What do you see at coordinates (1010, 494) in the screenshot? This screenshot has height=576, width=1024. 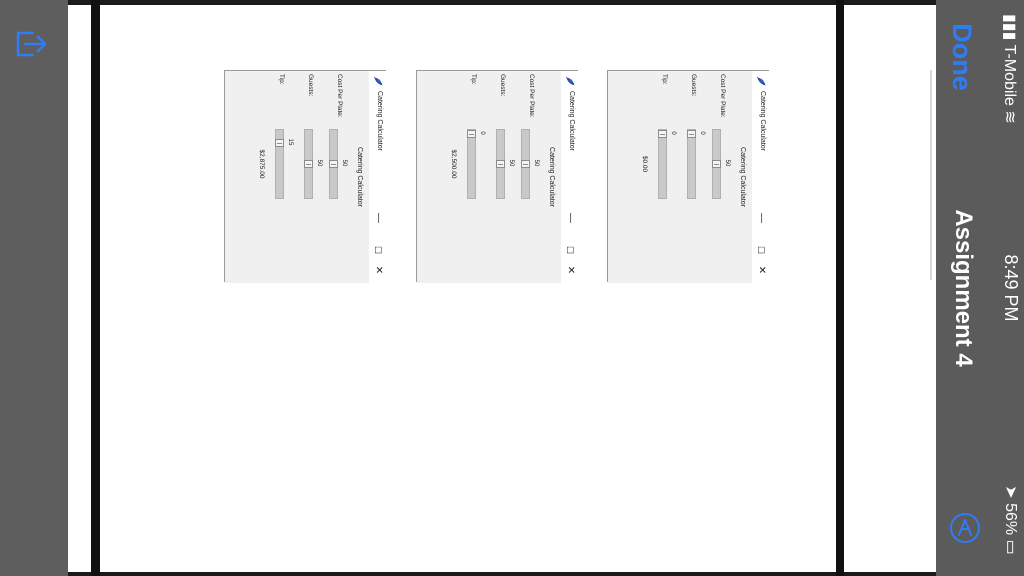 I see `location-icon: ➤` at bounding box center [1010, 494].